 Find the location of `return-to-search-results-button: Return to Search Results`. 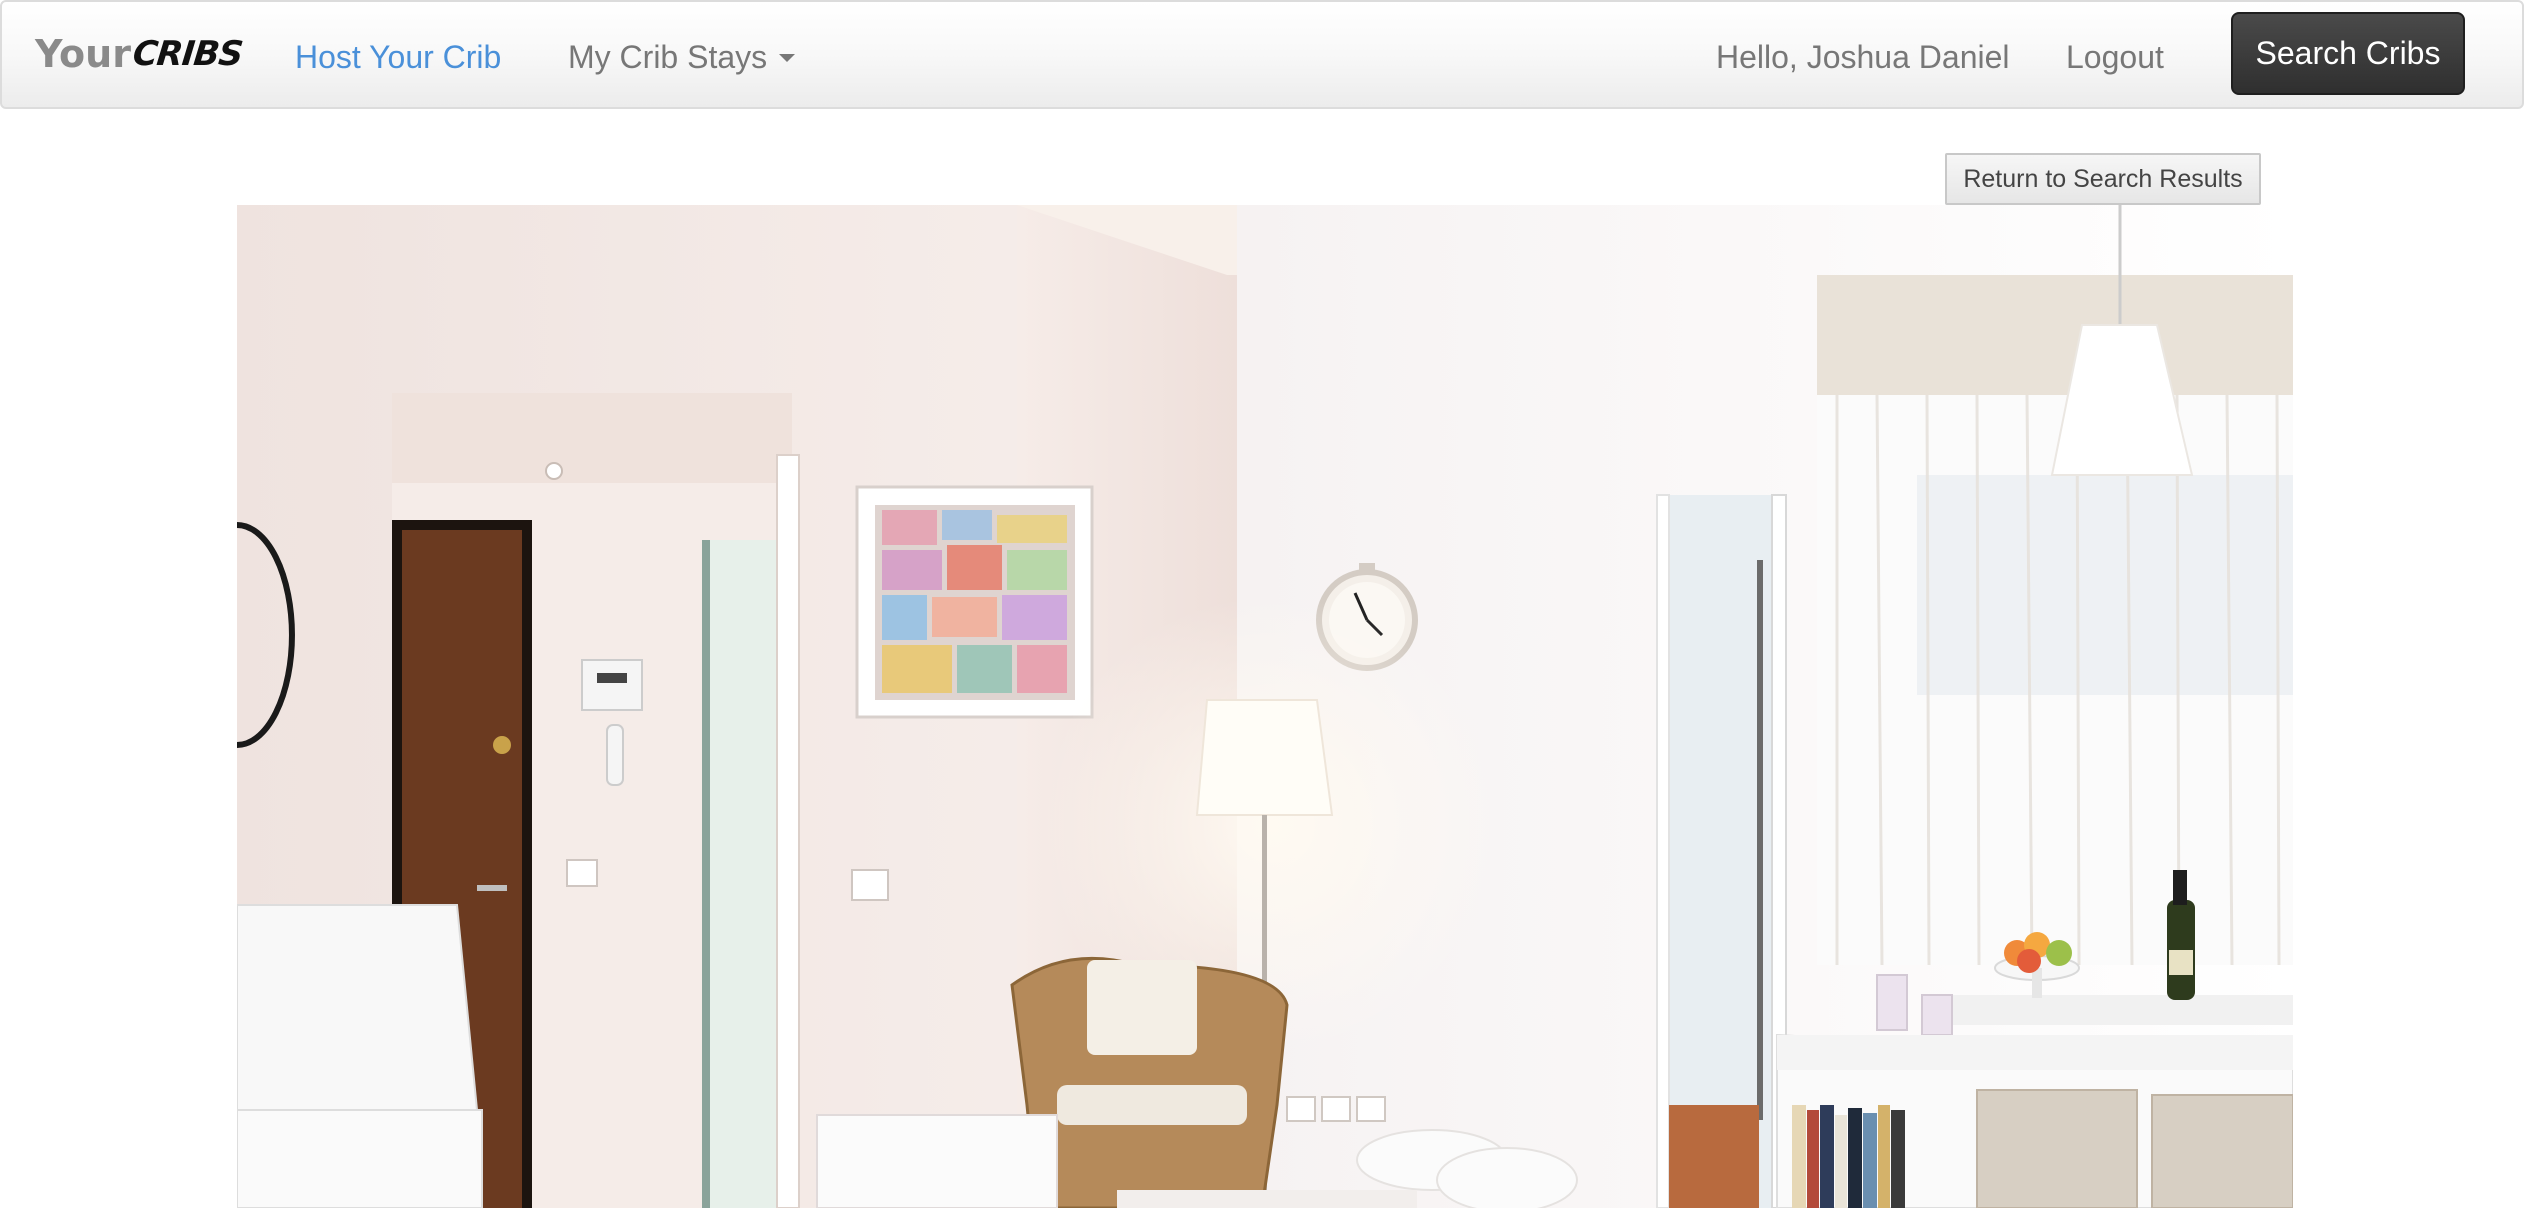

return-to-search-results-button: Return to Search Results is located at coordinates (2103, 179).